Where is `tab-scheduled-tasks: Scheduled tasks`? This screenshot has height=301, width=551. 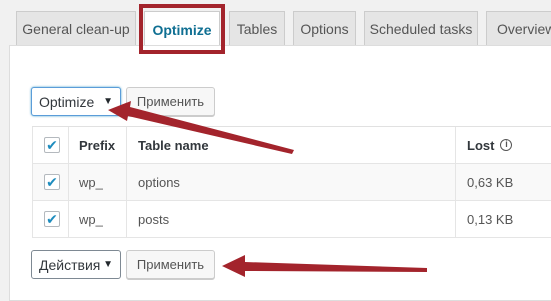 tab-scheduled-tasks: Scheduled tasks is located at coordinates (421, 28).